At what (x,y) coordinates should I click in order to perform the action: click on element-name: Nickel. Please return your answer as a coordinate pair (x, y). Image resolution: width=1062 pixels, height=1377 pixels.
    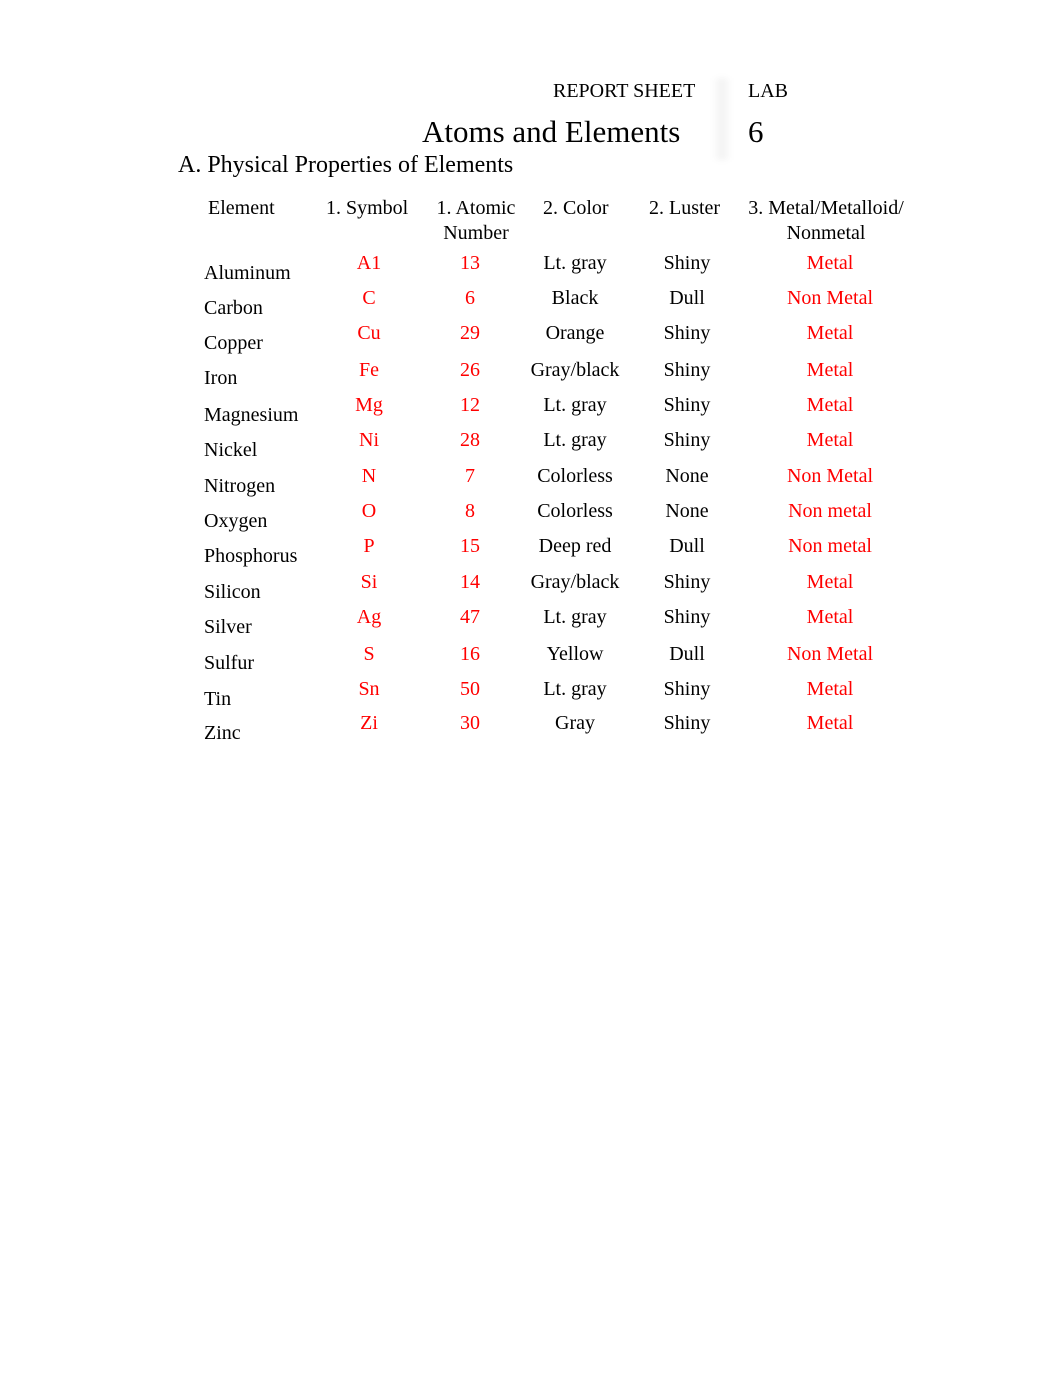
    Looking at the image, I should click on (231, 450).